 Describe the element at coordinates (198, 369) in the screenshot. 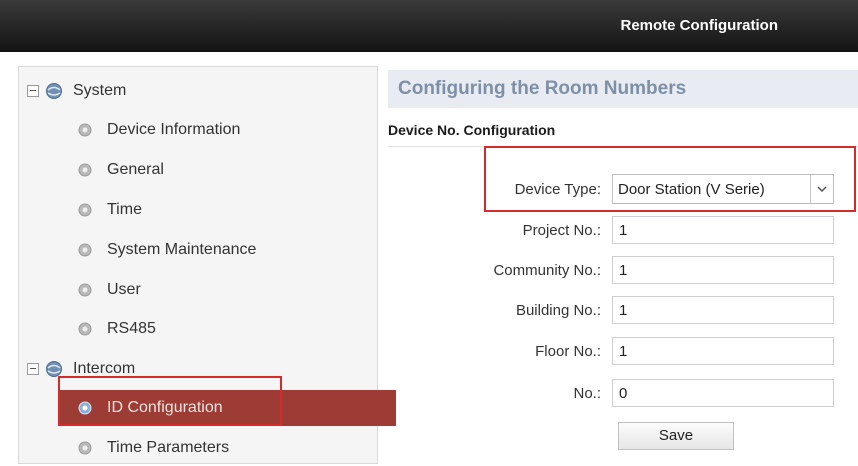

I see `tree-group-intercom: Intercom` at that location.